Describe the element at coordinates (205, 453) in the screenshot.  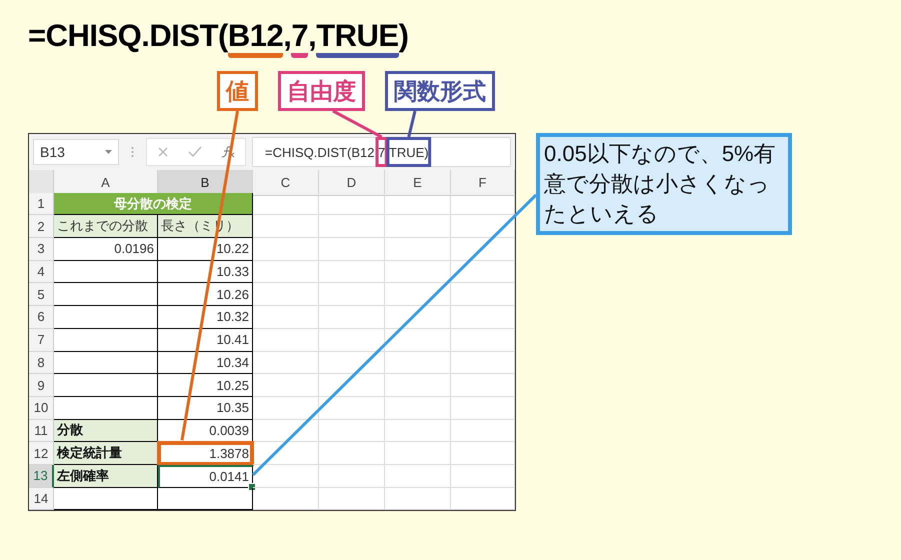
I see `table-cell: 1.3878` at that location.